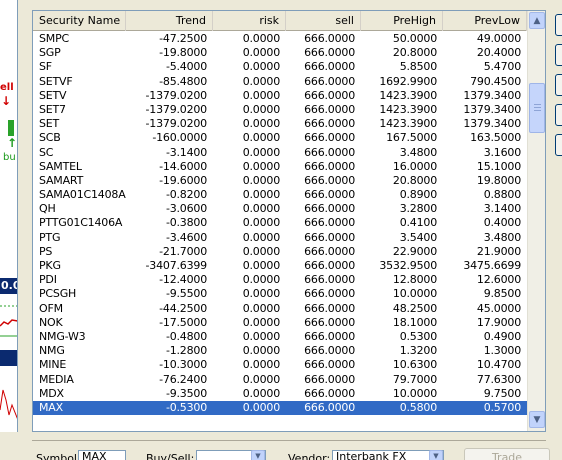 This screenshot has width=562, height=460. Describe the element at coordinates (537, 419) in the screenshot. I see `scroll-down-button: ▼` at that location.